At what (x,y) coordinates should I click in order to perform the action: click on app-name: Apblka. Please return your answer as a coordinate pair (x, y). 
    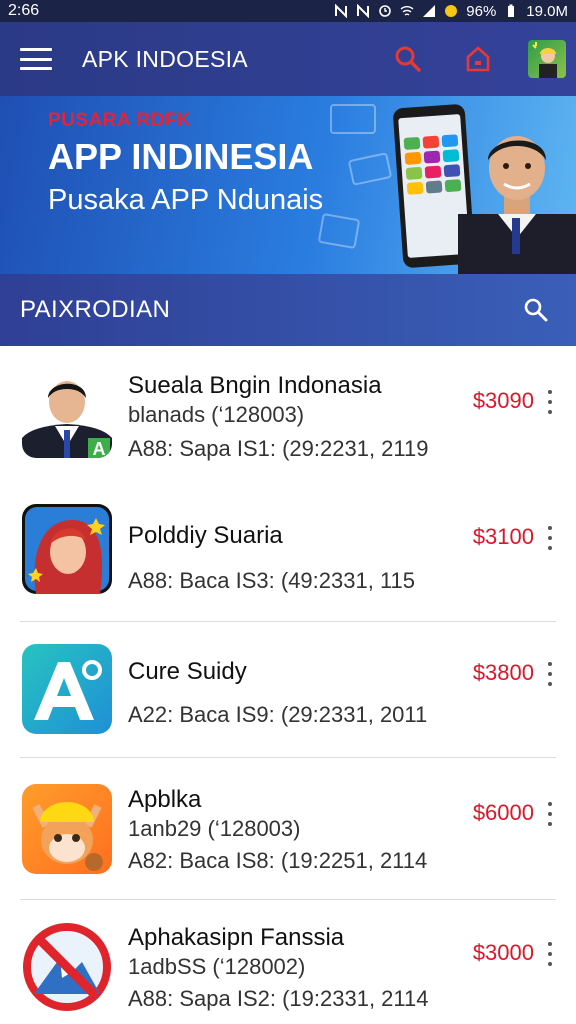
    Looking at the image, I should click on (165, 799).